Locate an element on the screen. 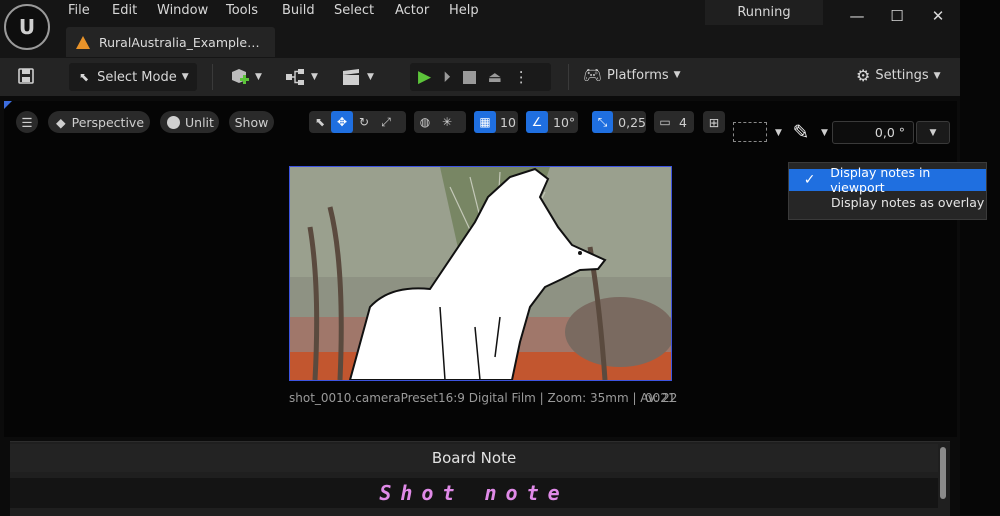  close-button: ✕ is located at coordinates (938, 16).